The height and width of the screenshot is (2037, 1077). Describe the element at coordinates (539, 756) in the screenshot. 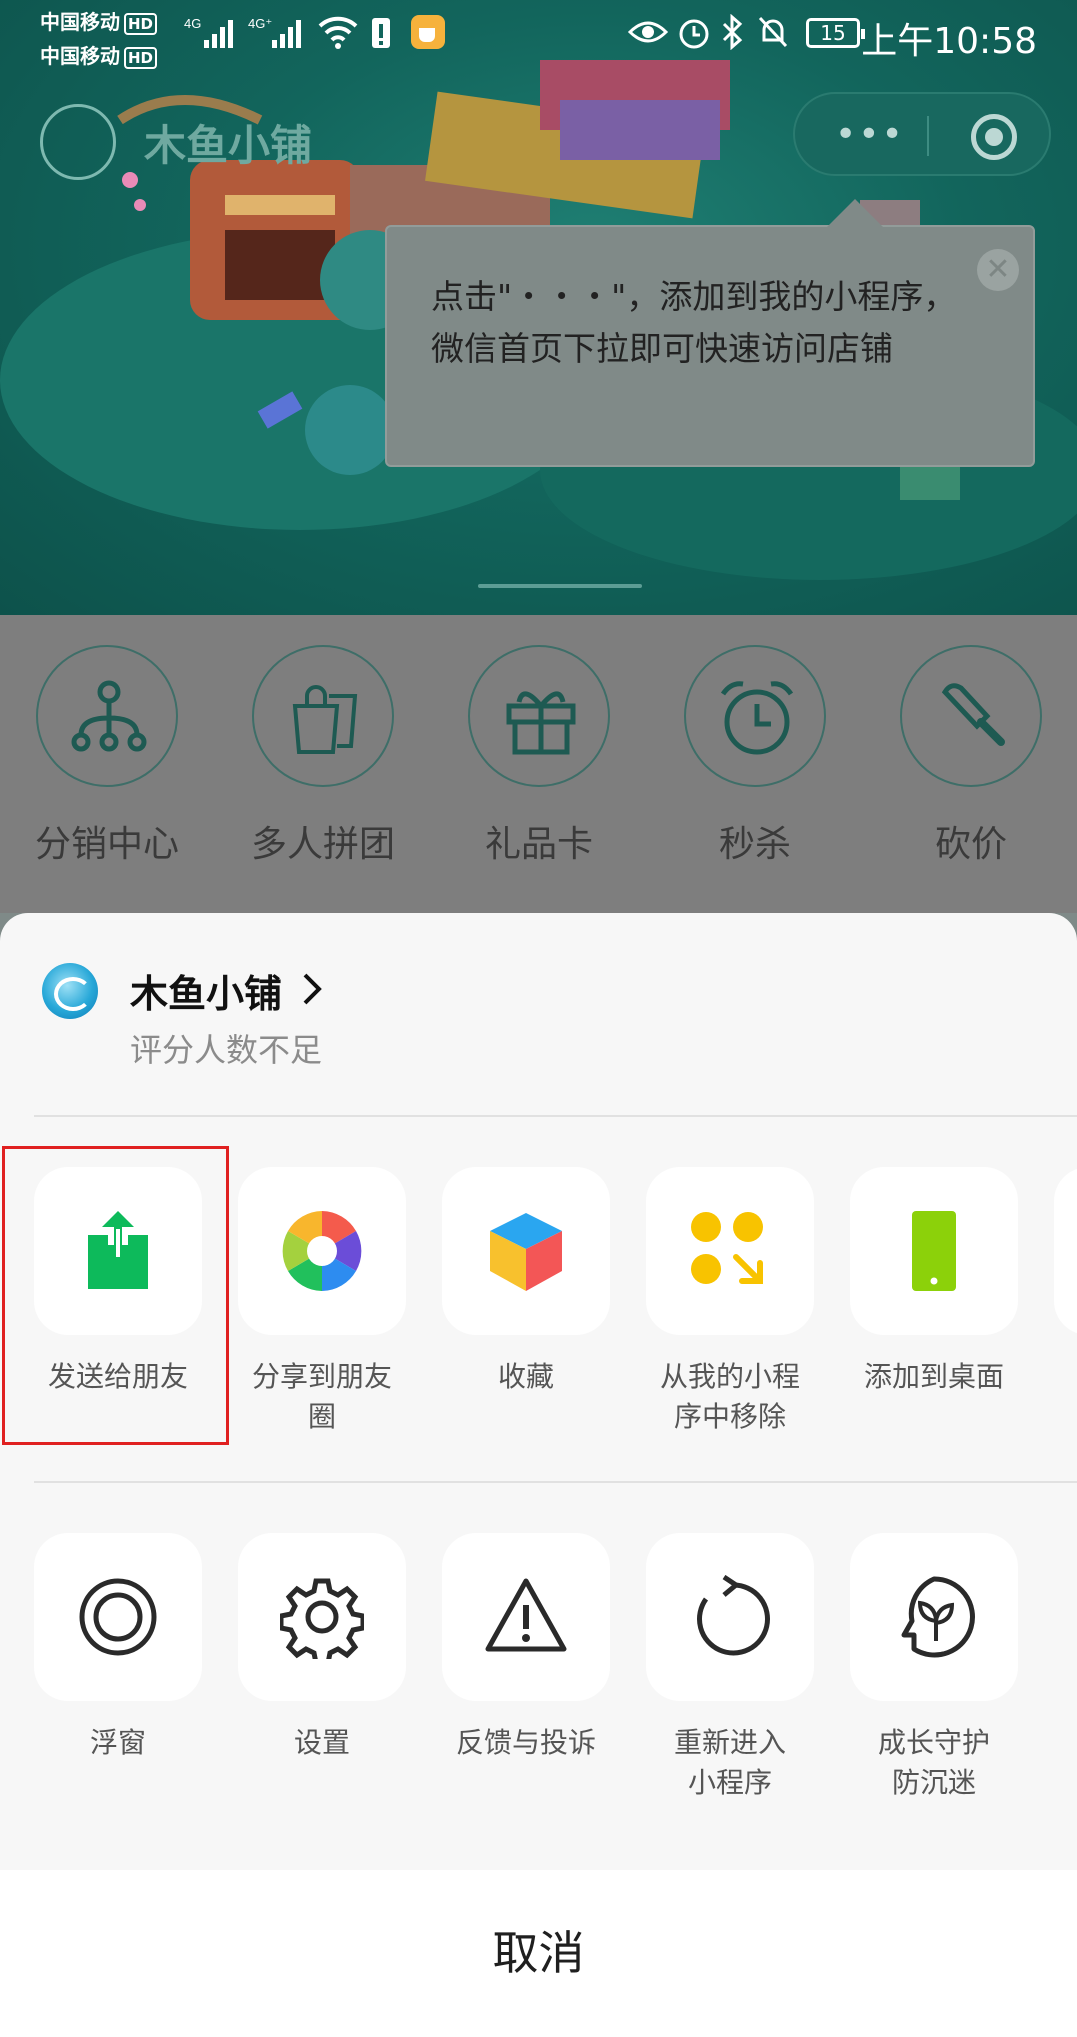

I see `quick-nav-gift-card: 礼品卡` at that location.